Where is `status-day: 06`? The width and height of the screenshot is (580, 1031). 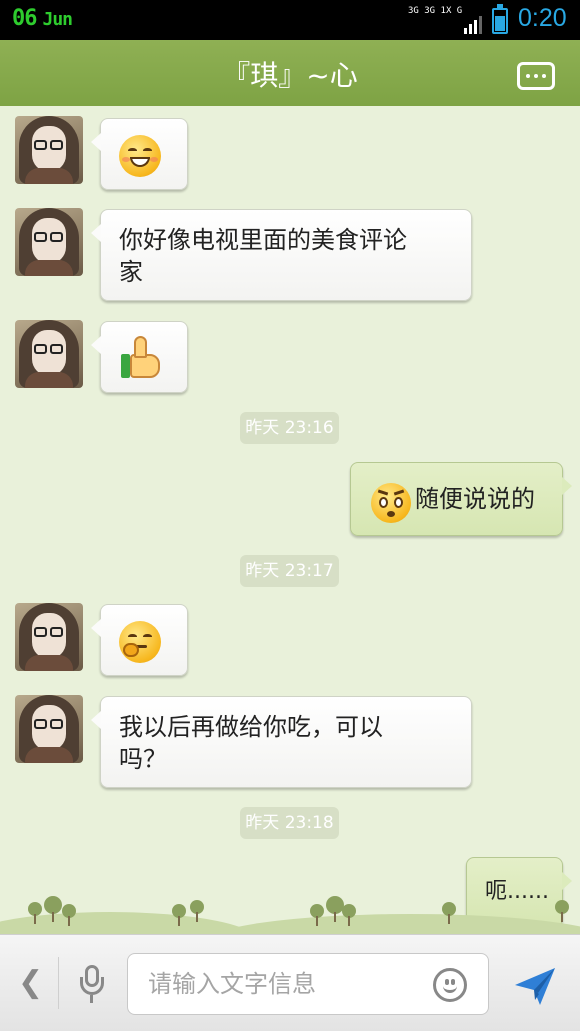 status-day: 06 is located at coordinates (24, 18).